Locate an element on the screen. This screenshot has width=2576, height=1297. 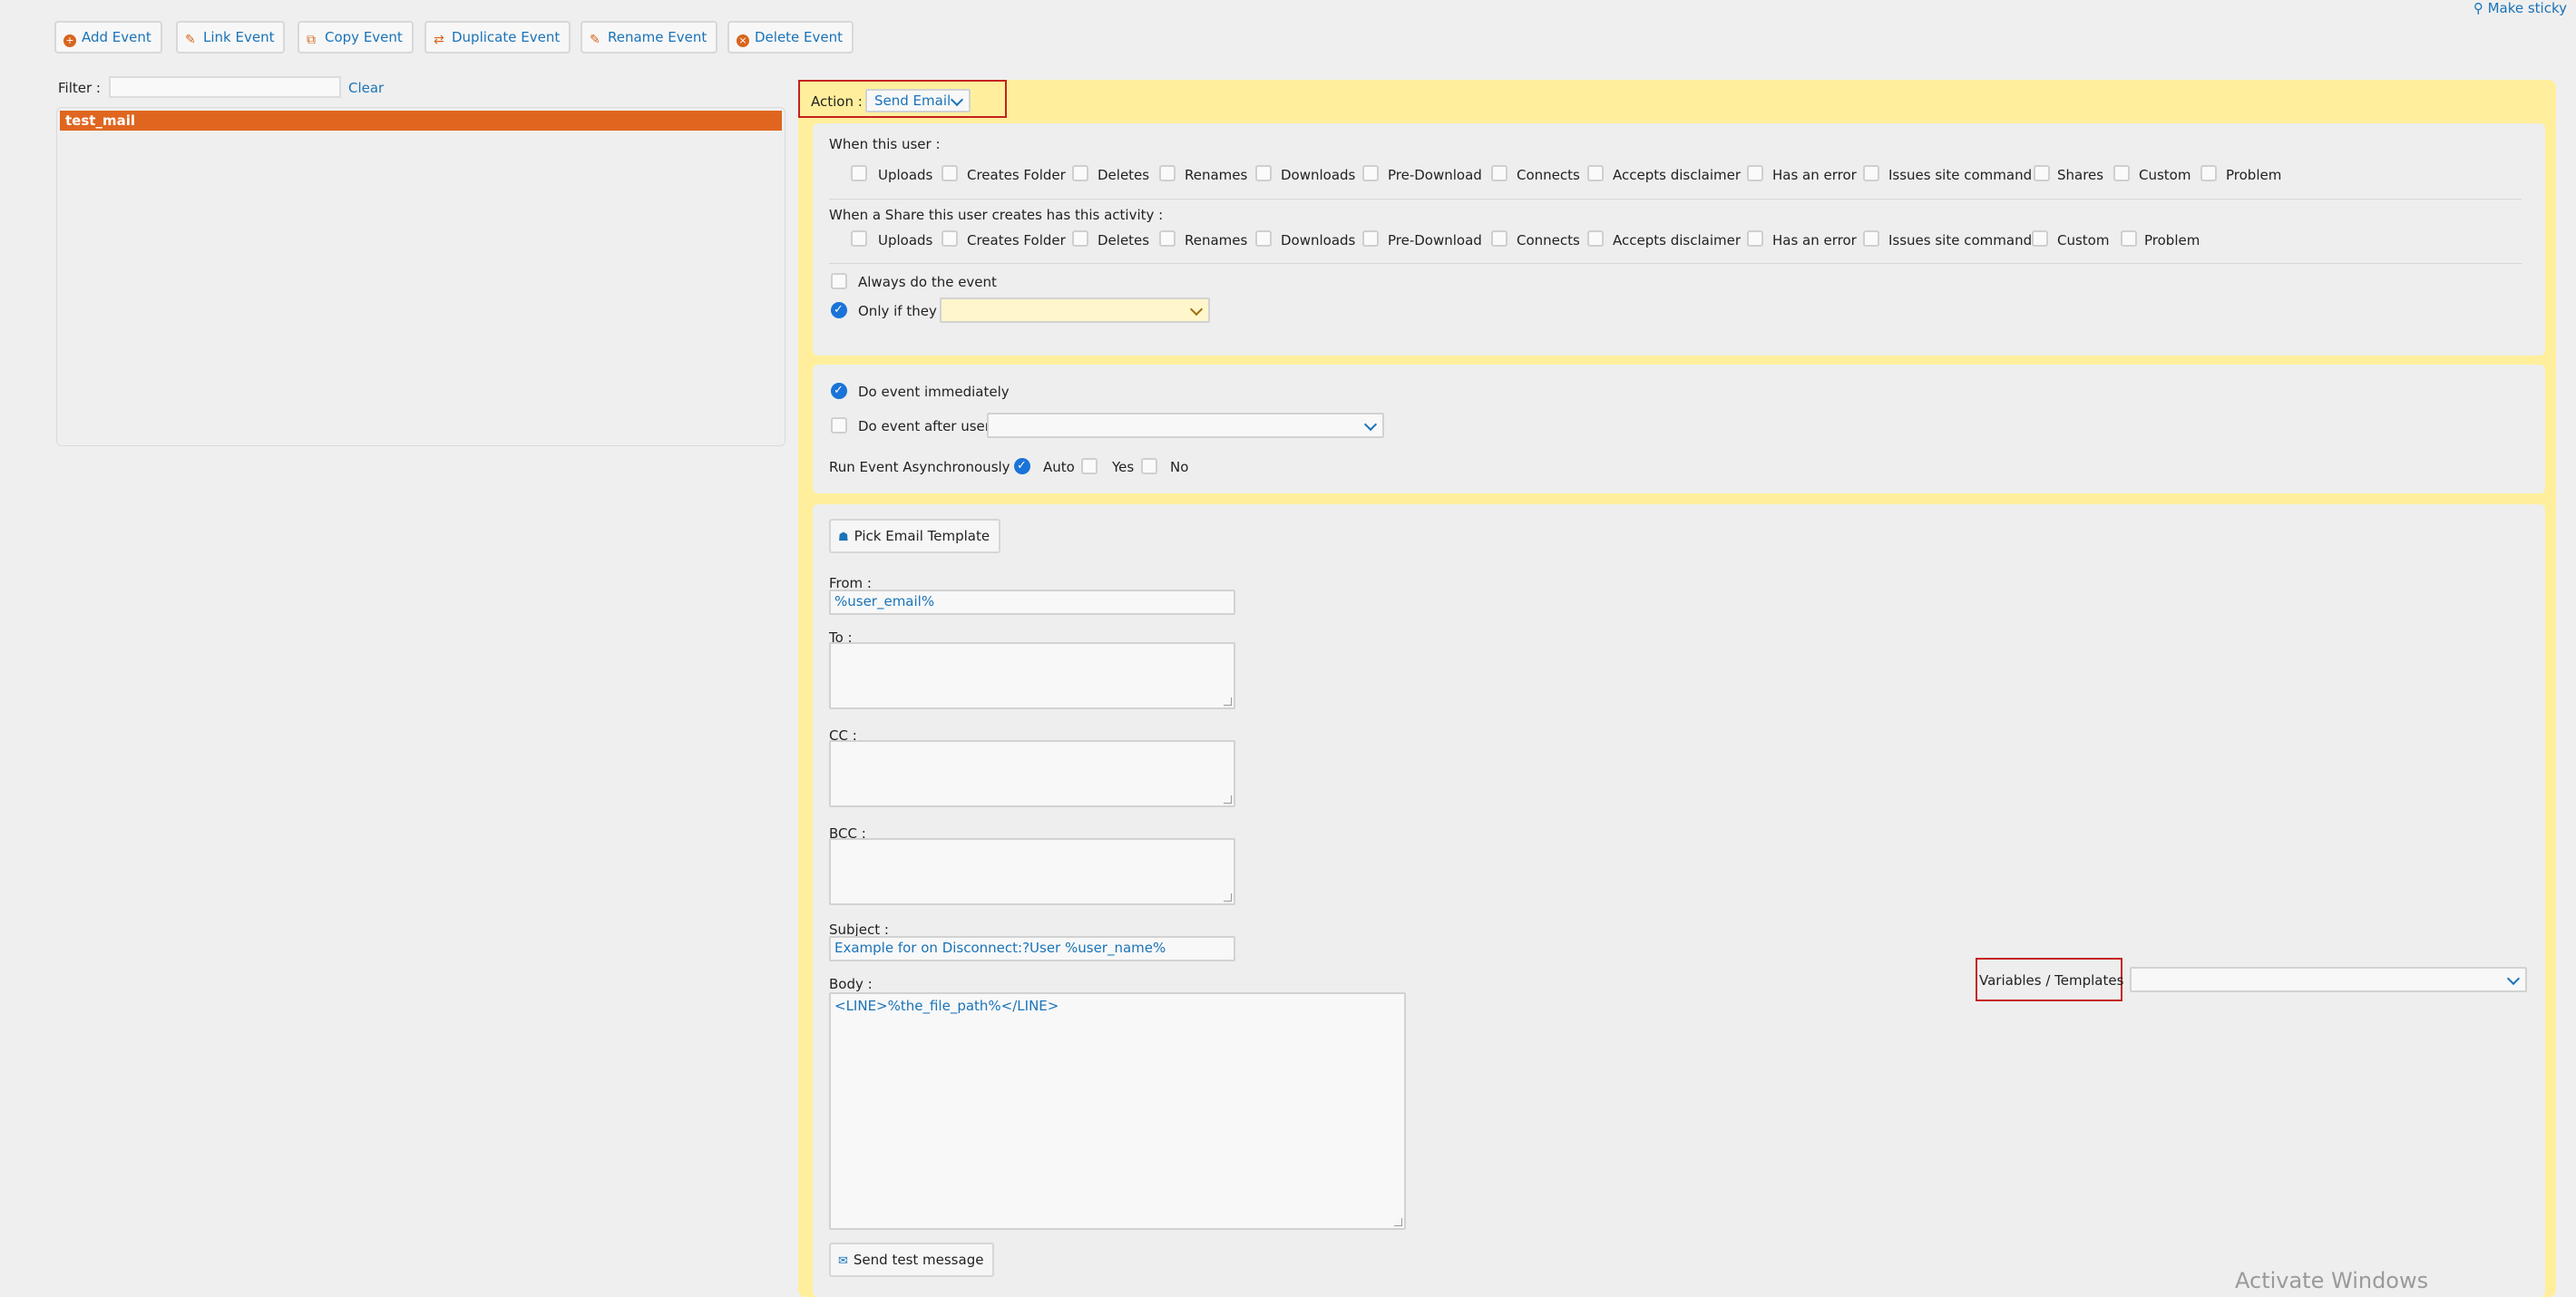
variables-templates-select is located at coordinates (2328, 979).